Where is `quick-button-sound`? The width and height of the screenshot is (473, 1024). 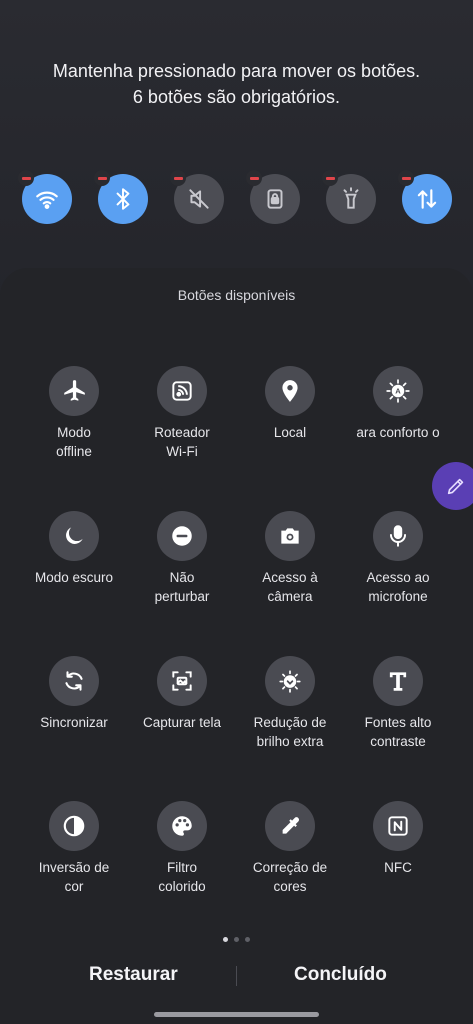 quick-button-sound is located at coordinates (197, 197).